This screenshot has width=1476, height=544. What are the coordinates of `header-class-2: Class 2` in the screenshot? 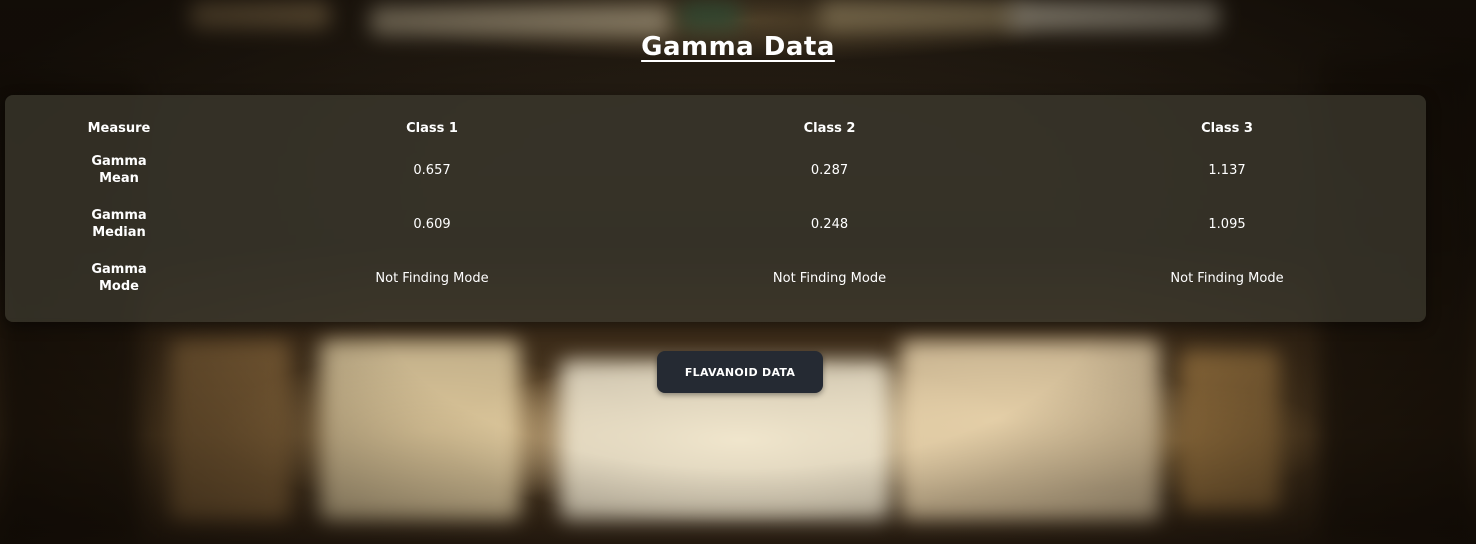 It's located at (829, 128).